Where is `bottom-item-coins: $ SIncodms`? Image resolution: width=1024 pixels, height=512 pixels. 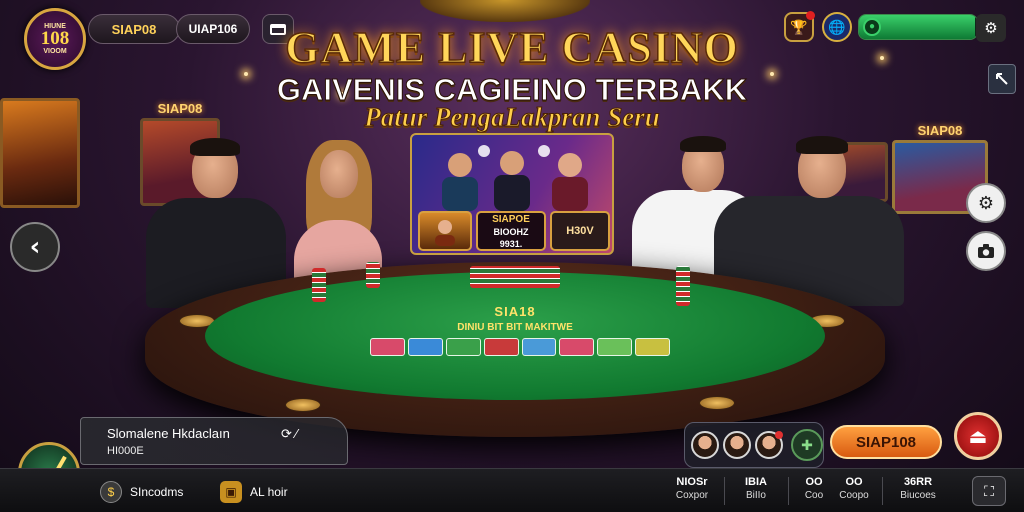 bottom-item-coins: $ SIncodms is located at coordinates (141, 492).